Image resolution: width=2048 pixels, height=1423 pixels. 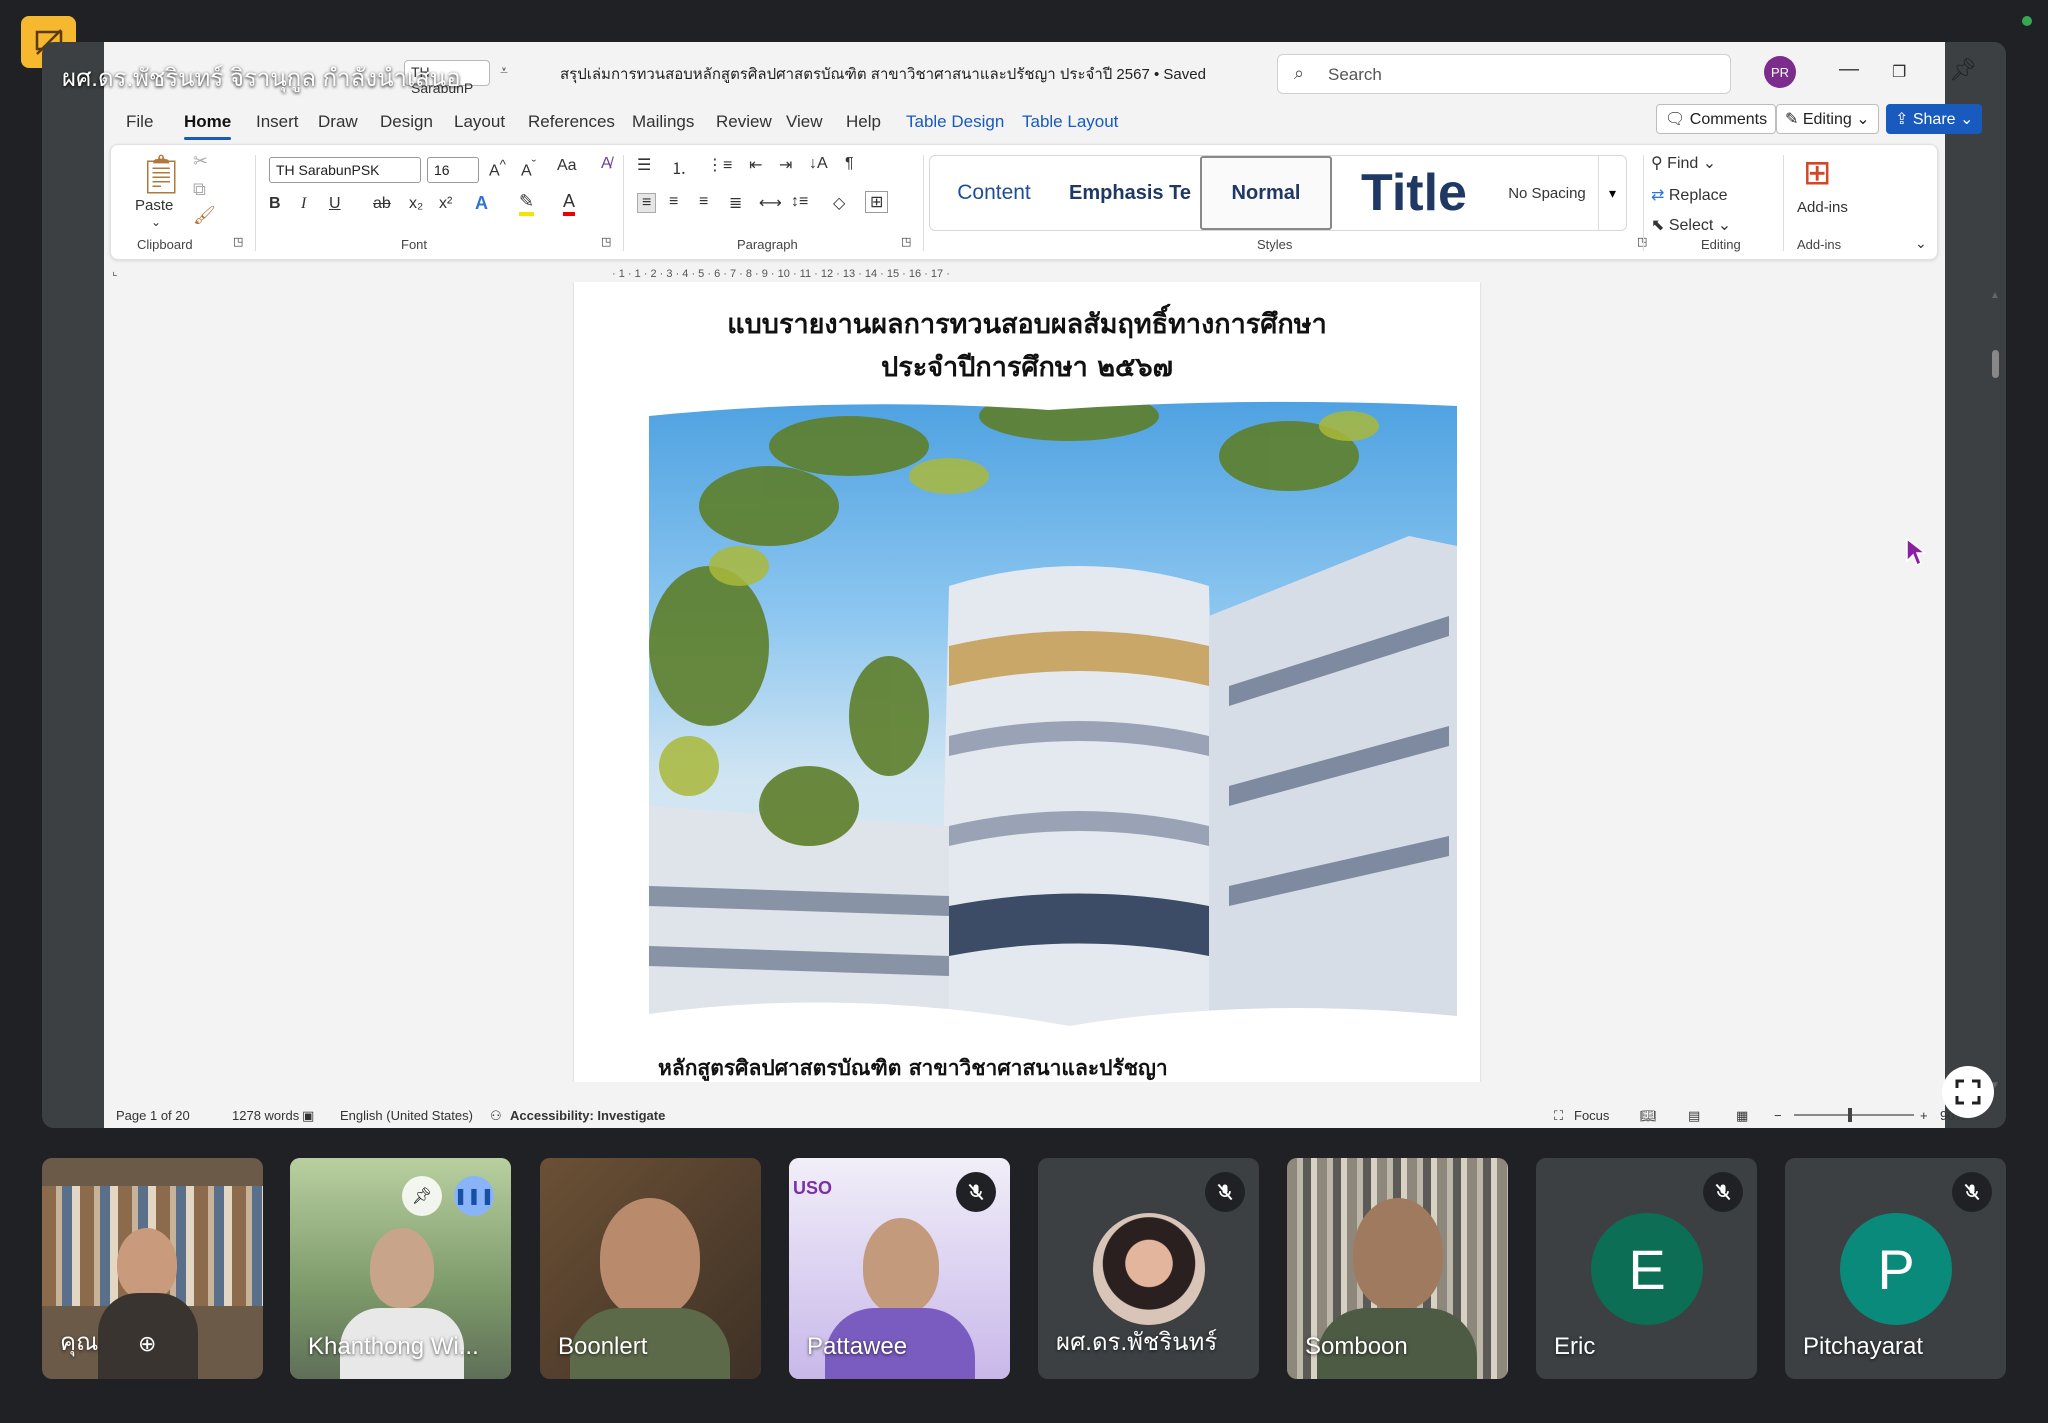 What do you see at coordinates (818, 164) in the screenshot?
I see `sort-icon: ↓A` at bounding box center [818, 164].